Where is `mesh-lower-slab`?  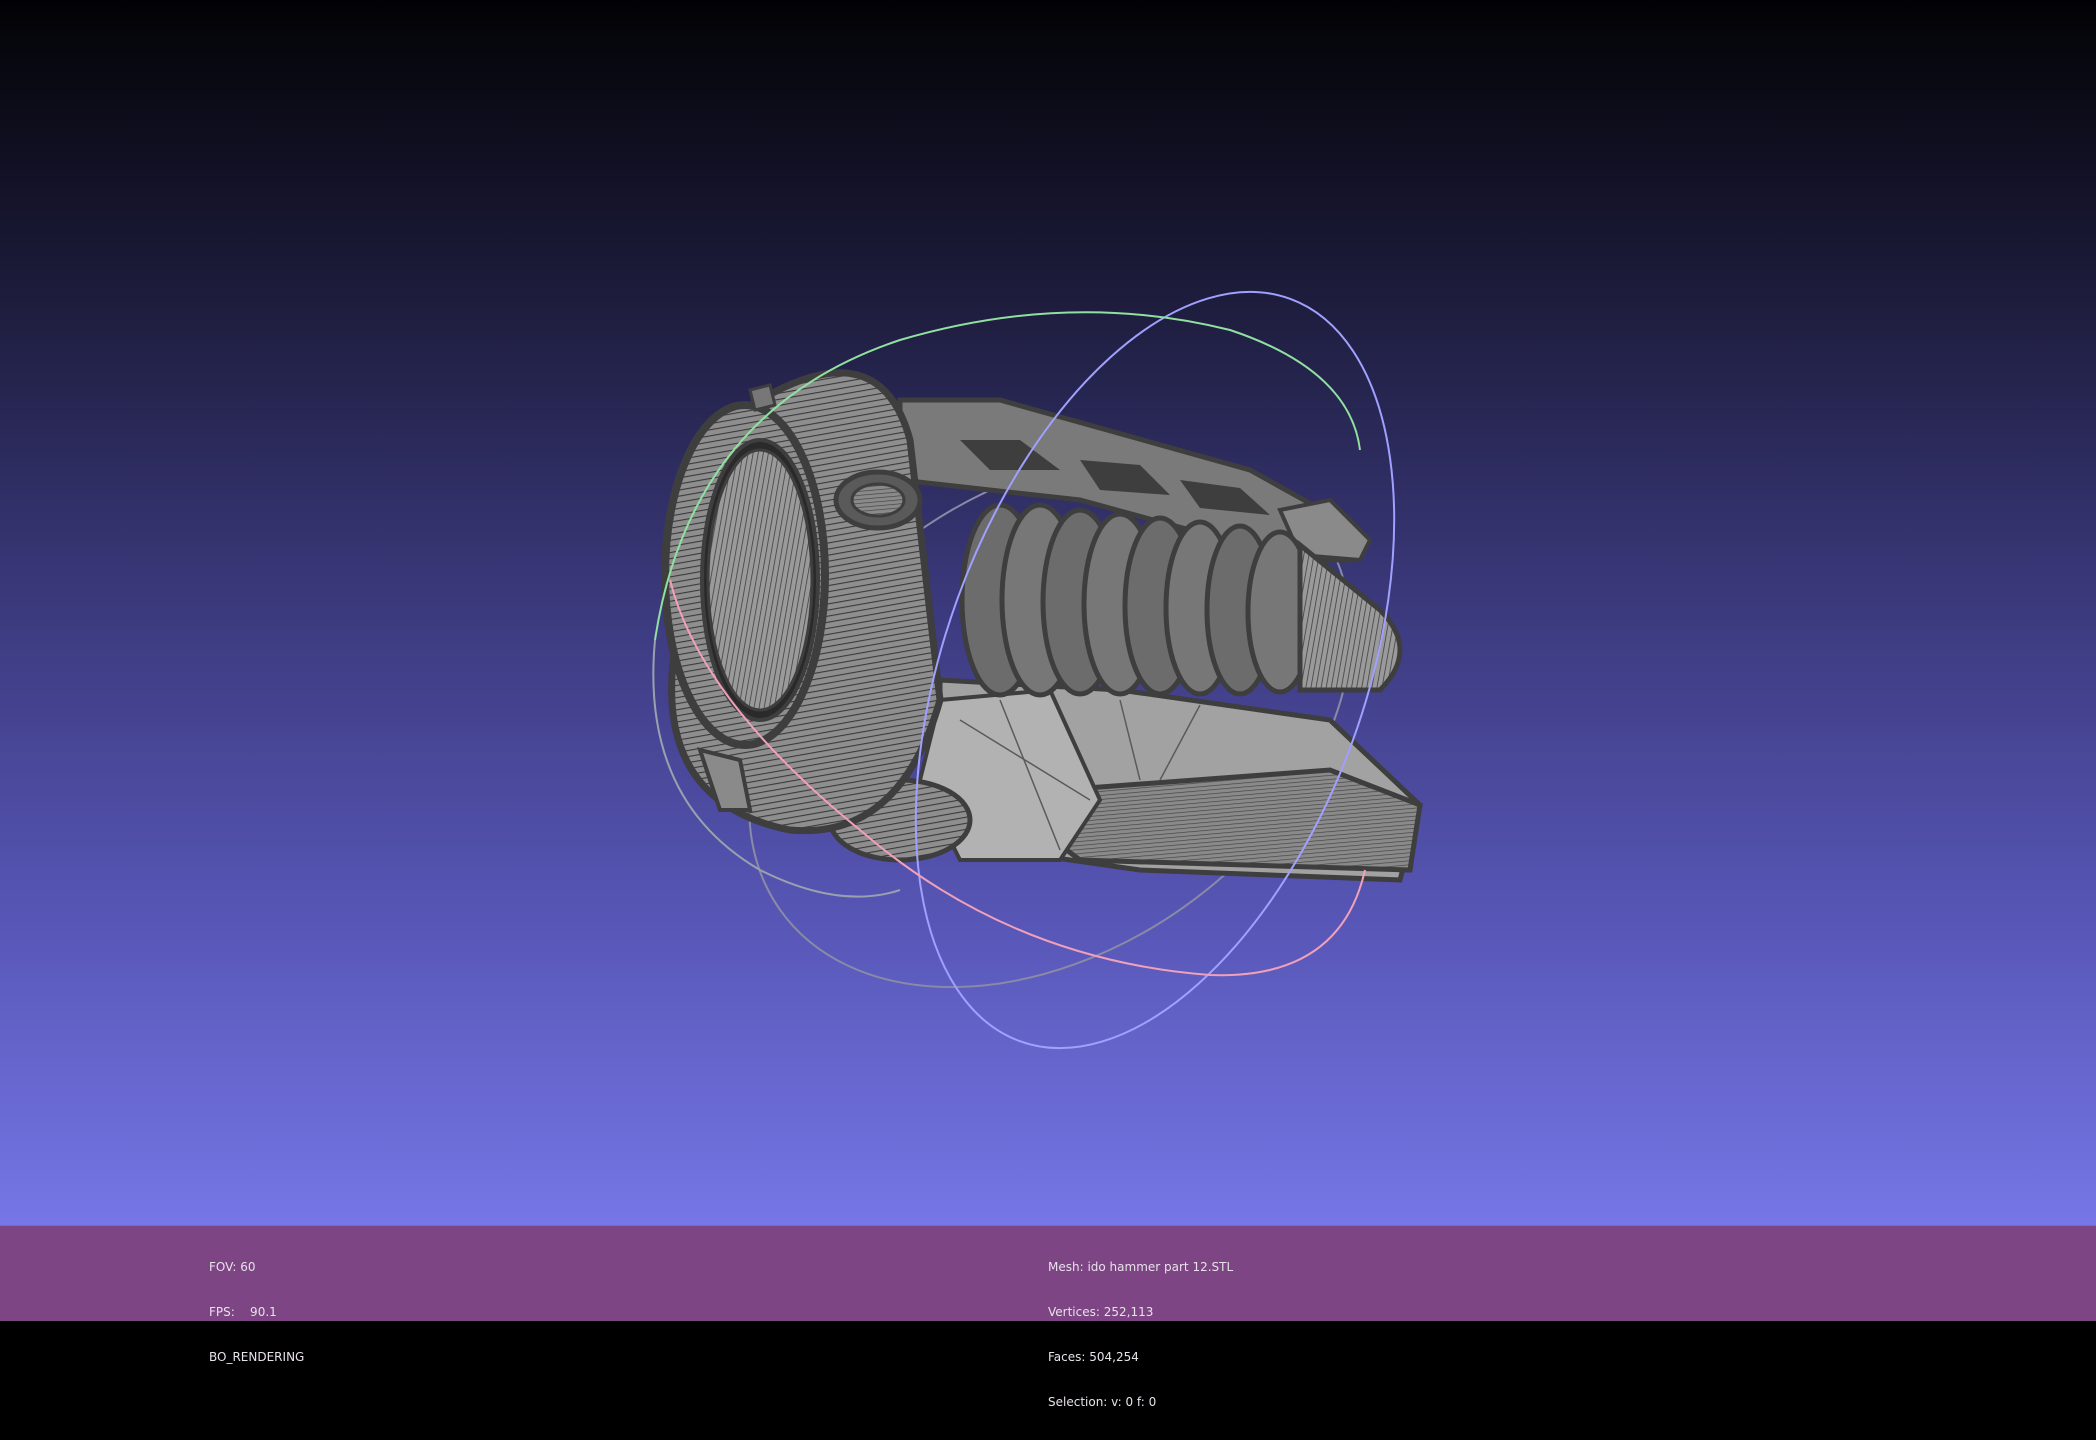 mesh-lower-slab is located at coordinates (1229, 820).